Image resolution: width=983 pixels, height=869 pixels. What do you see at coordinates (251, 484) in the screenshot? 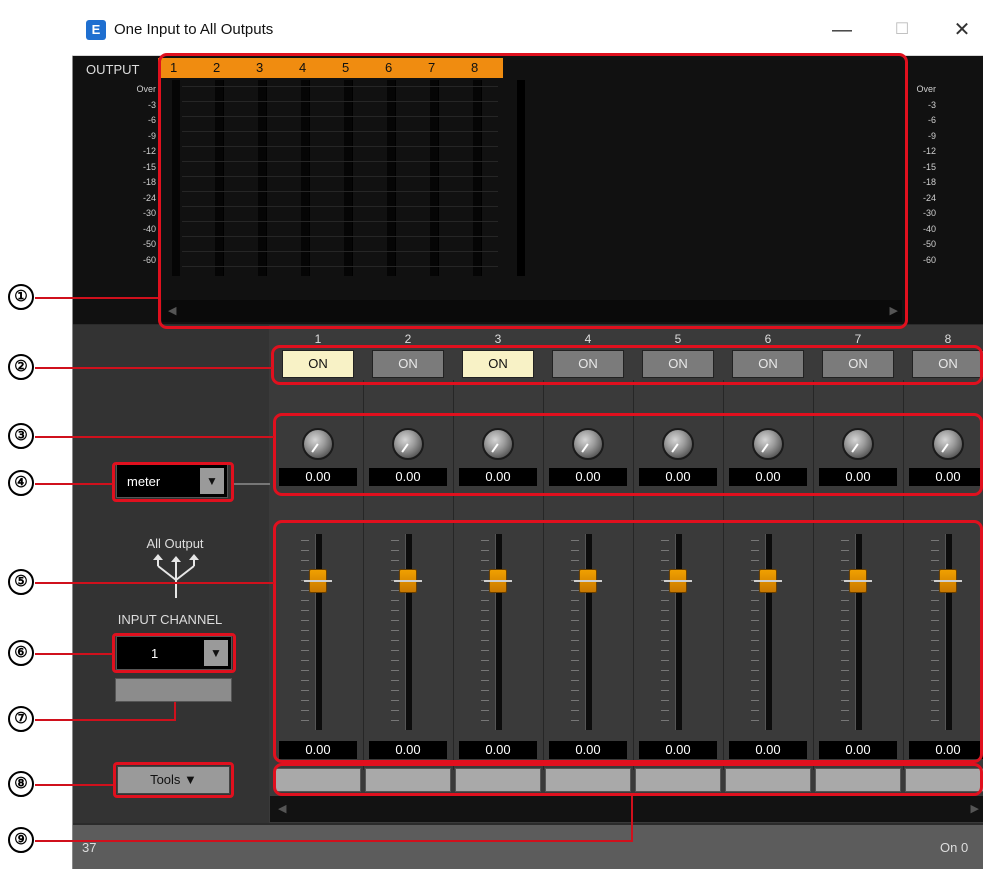
I see `meter-connector-line` at bounding box center [251, 484].